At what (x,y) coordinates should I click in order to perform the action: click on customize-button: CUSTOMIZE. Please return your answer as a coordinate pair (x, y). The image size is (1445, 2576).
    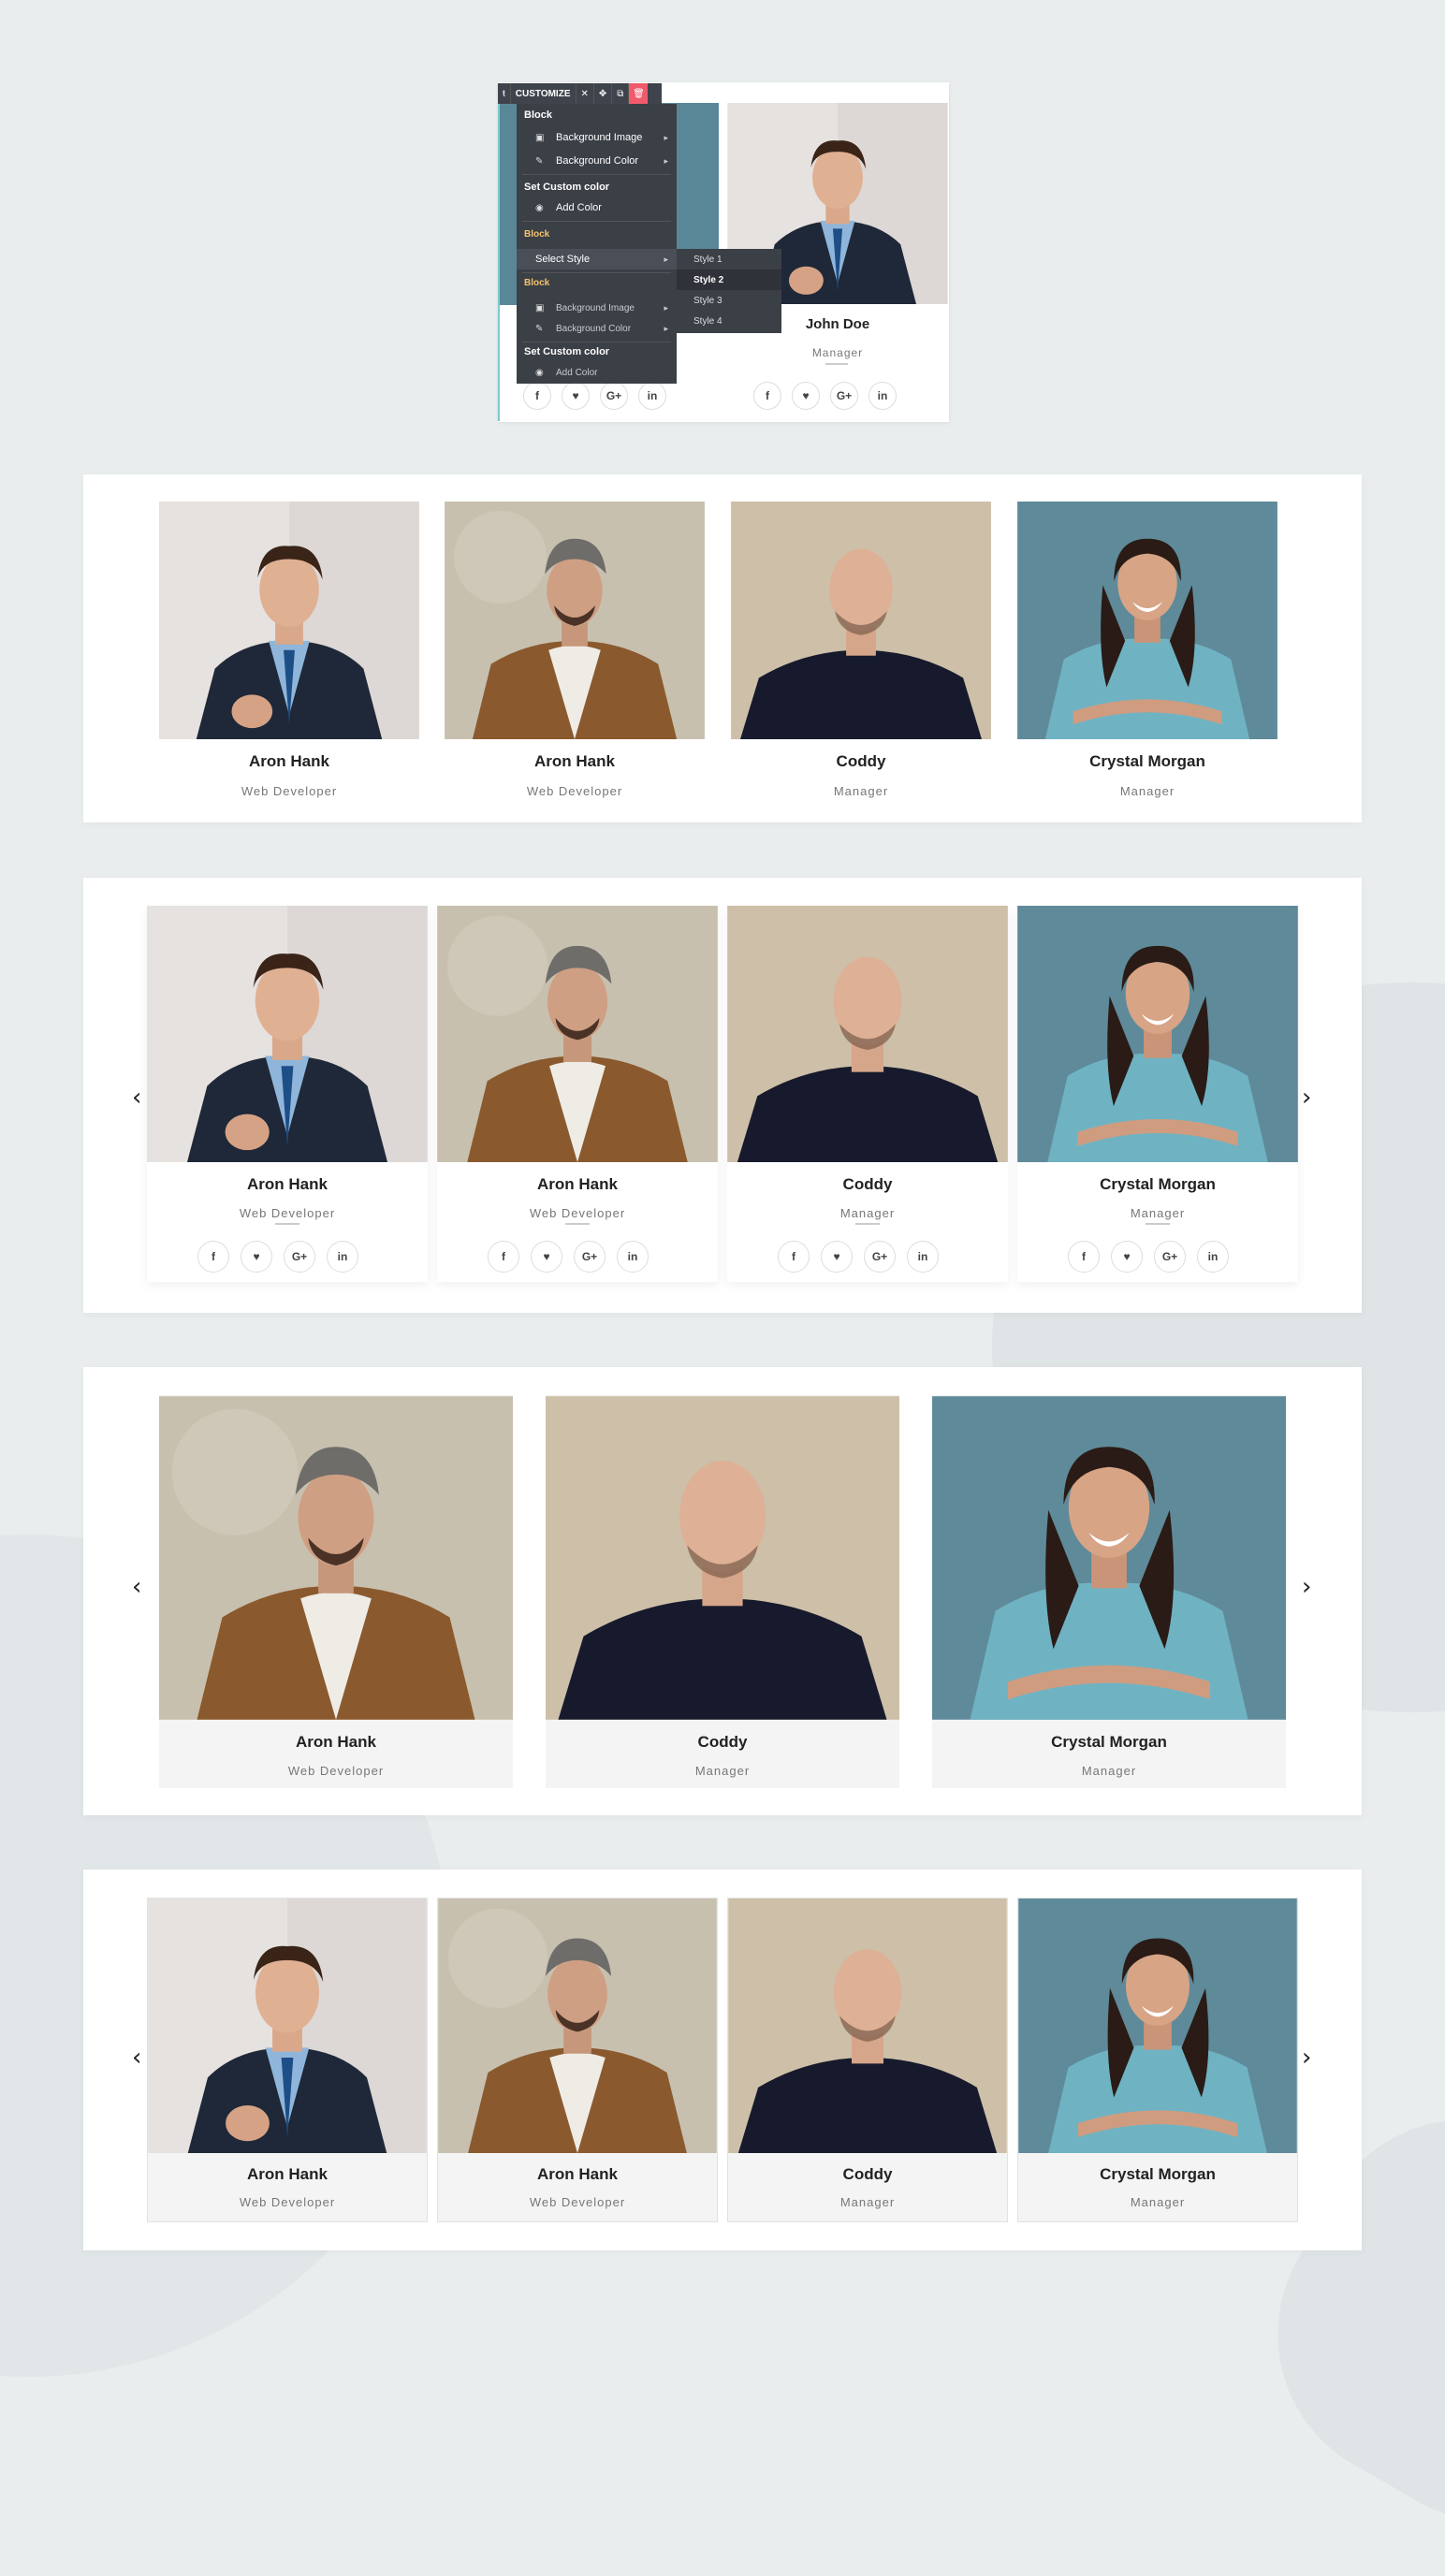
    Looking at the image, I should click on (544, 93).